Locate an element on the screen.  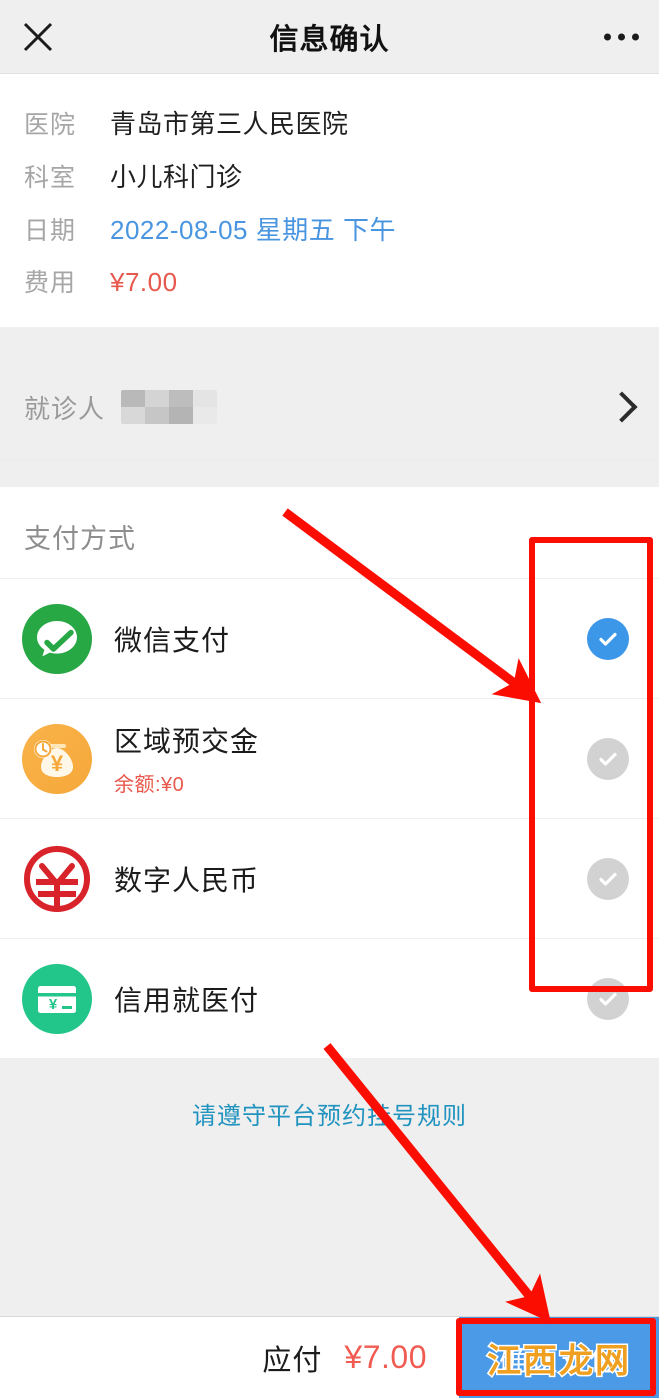
rules-area: 请遵守平台预约挂号规则 is located at coordinates (329, 1108).